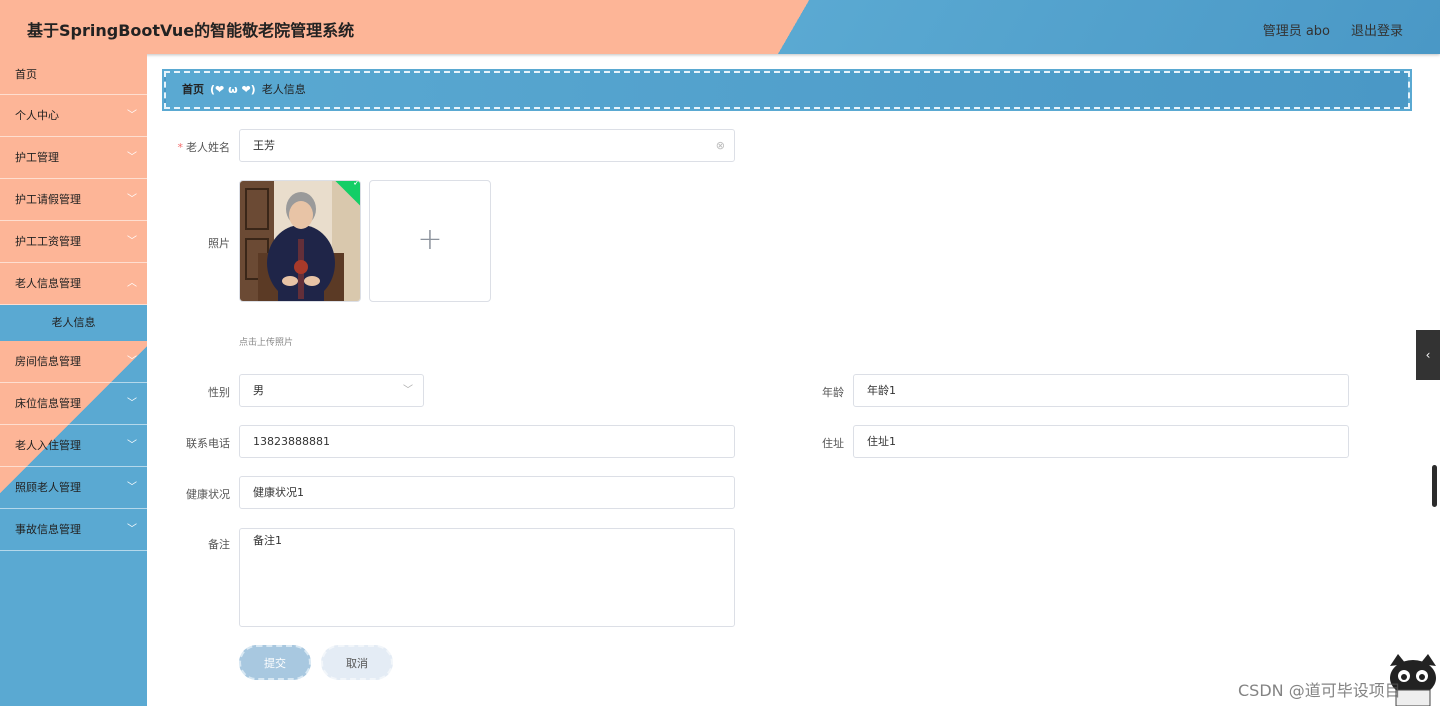 This screenshot has height=710, width=1440. I want to click on top-header: 基于SpringBootVue的智能敬老院管理系统 管理员 abo 退出登录, so click(720, 27).